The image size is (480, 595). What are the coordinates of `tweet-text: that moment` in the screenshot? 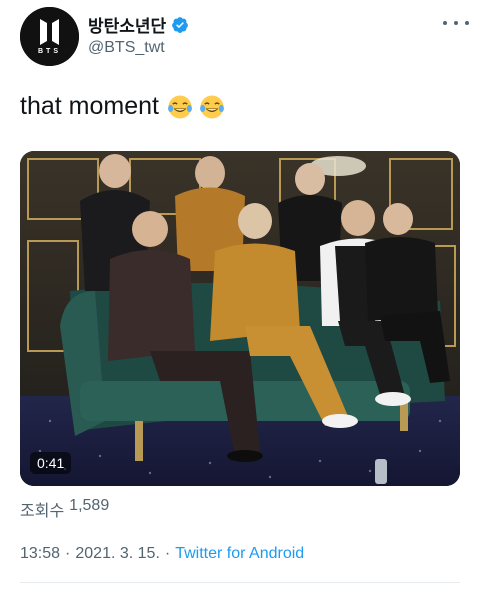 It's located at (122, 106).